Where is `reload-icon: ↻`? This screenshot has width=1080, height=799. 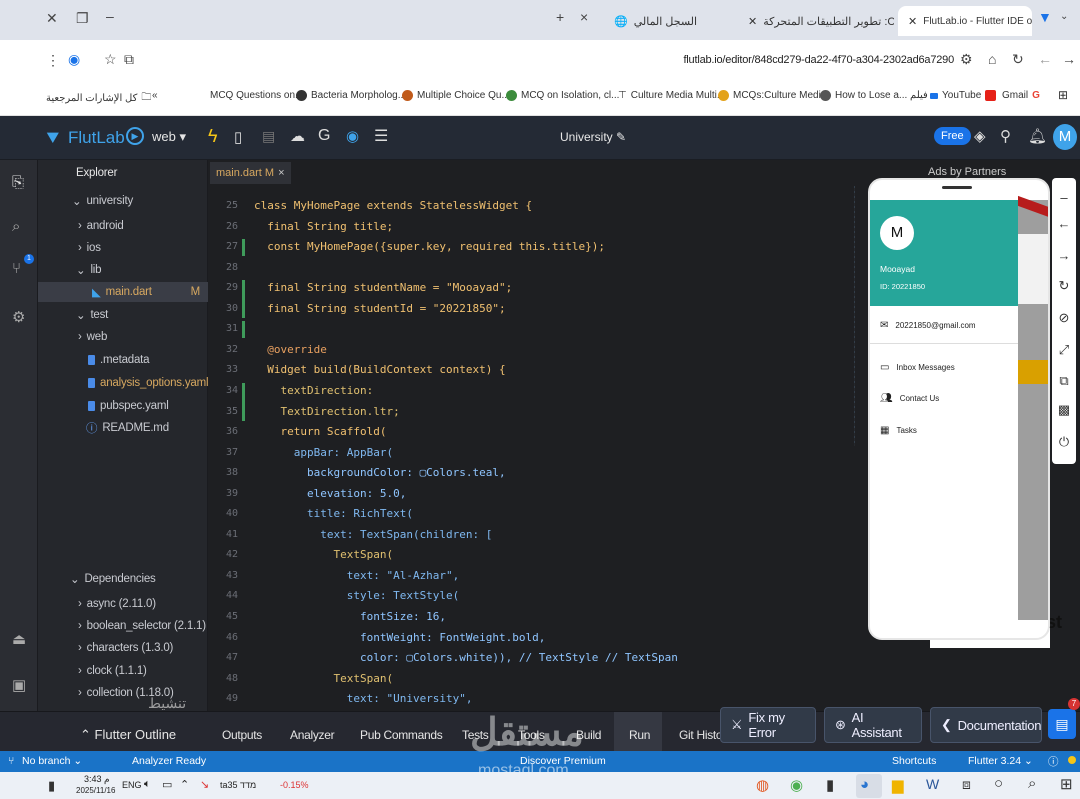
reload-icon: ↻ is located at coordinates (1018, 59).